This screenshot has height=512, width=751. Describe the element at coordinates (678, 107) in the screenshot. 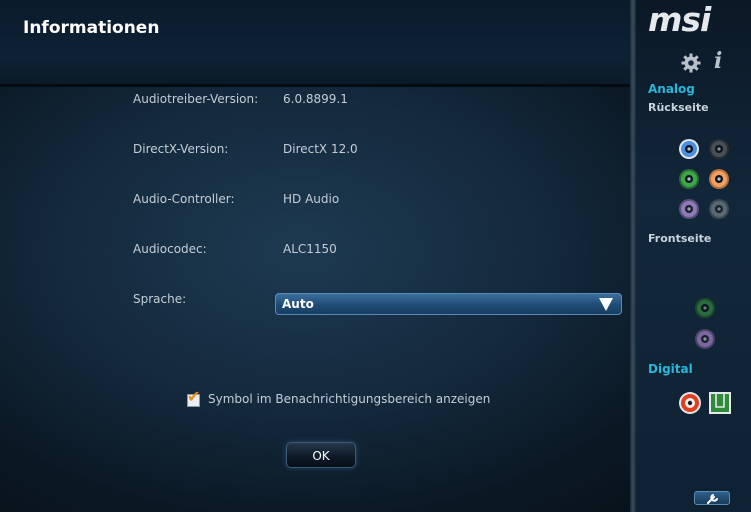

I see `rear-panel-title: Rückseite` at that location.